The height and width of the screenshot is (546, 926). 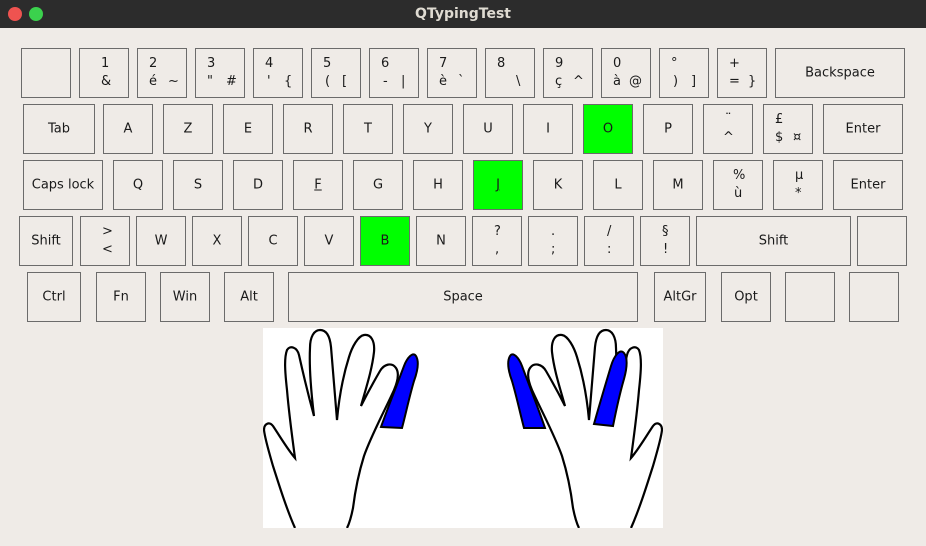 I want to click on key-1: 1 &, so click(x=104, y=73).